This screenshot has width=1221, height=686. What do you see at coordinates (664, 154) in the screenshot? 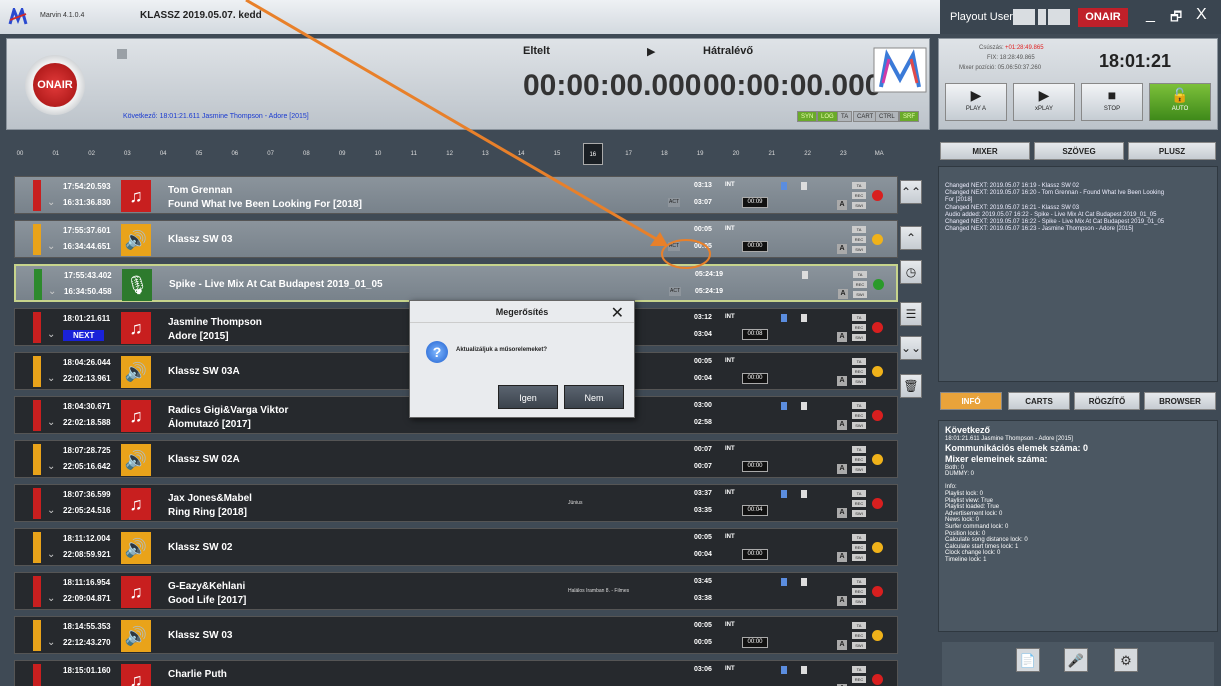
I see `hour-18: 18` at bounding box center [664, 154].